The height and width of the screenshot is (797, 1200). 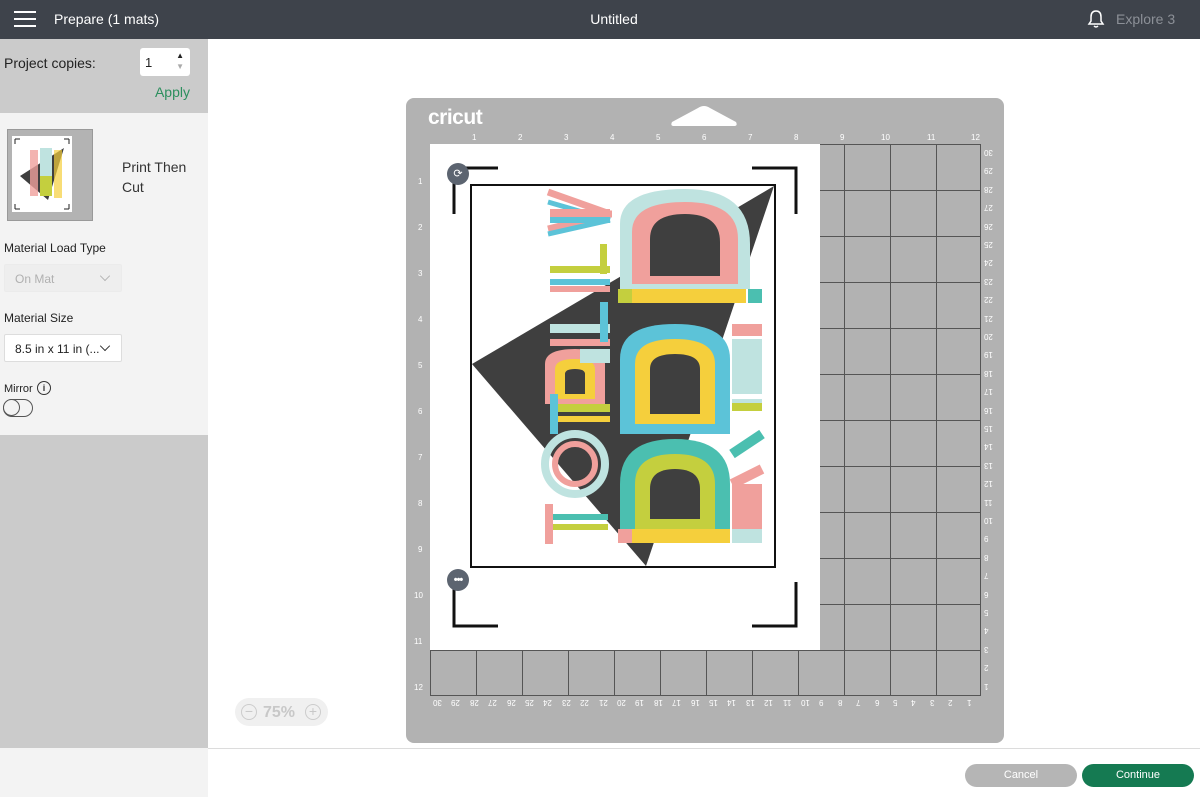 I want to click on mat-thumbnail, so click(x=50, y=175).